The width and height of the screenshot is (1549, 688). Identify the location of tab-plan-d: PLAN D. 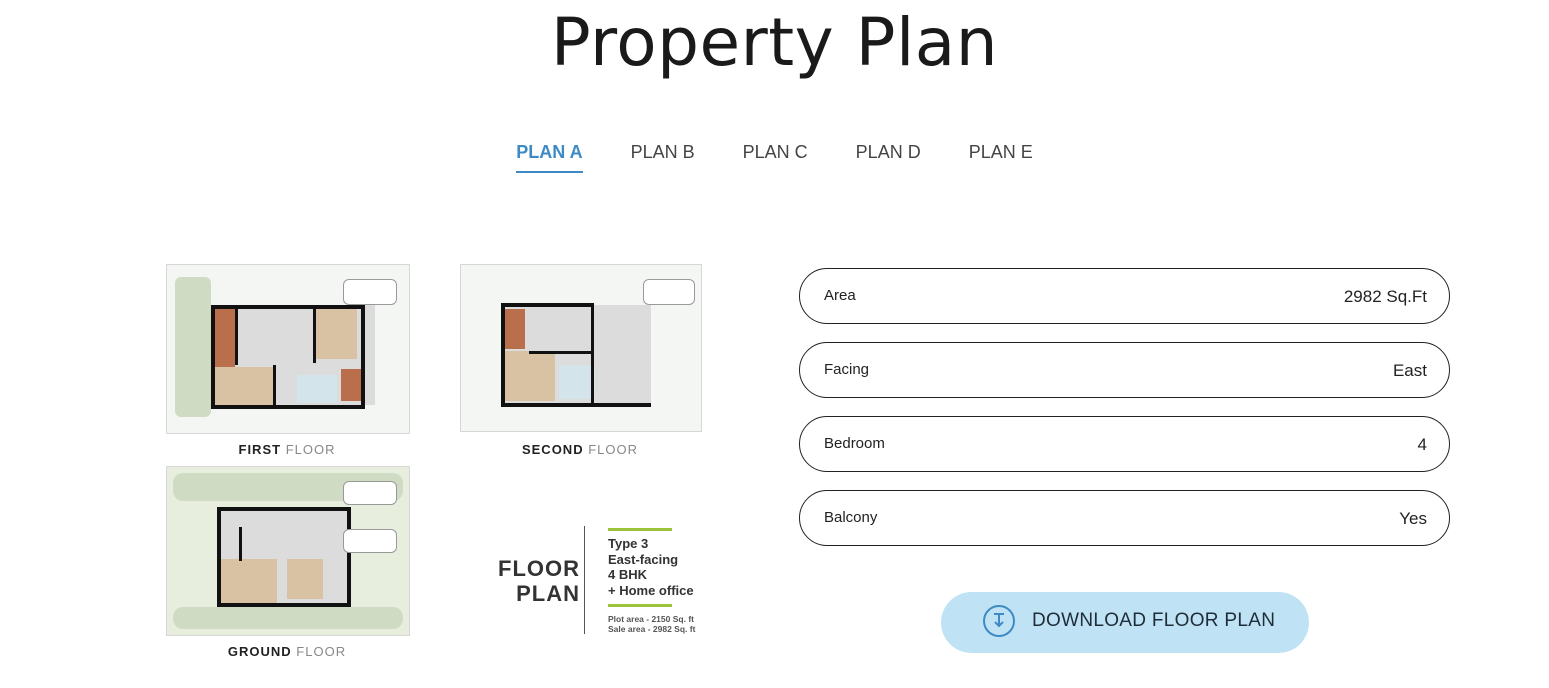
(888, 157).